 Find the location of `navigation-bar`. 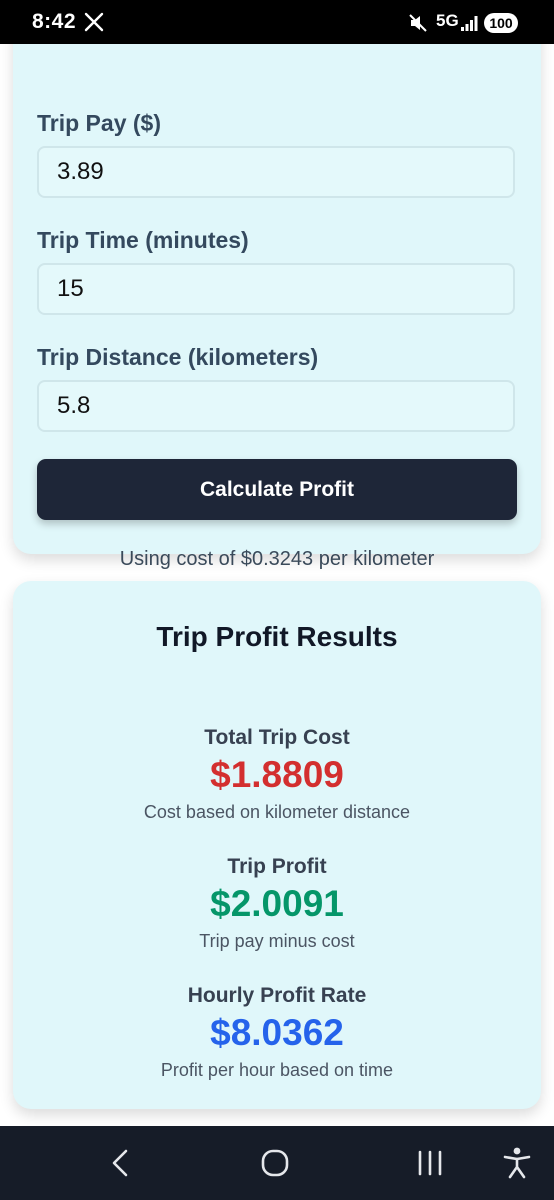

navigation-bar is located at coordinates (277, 1163).